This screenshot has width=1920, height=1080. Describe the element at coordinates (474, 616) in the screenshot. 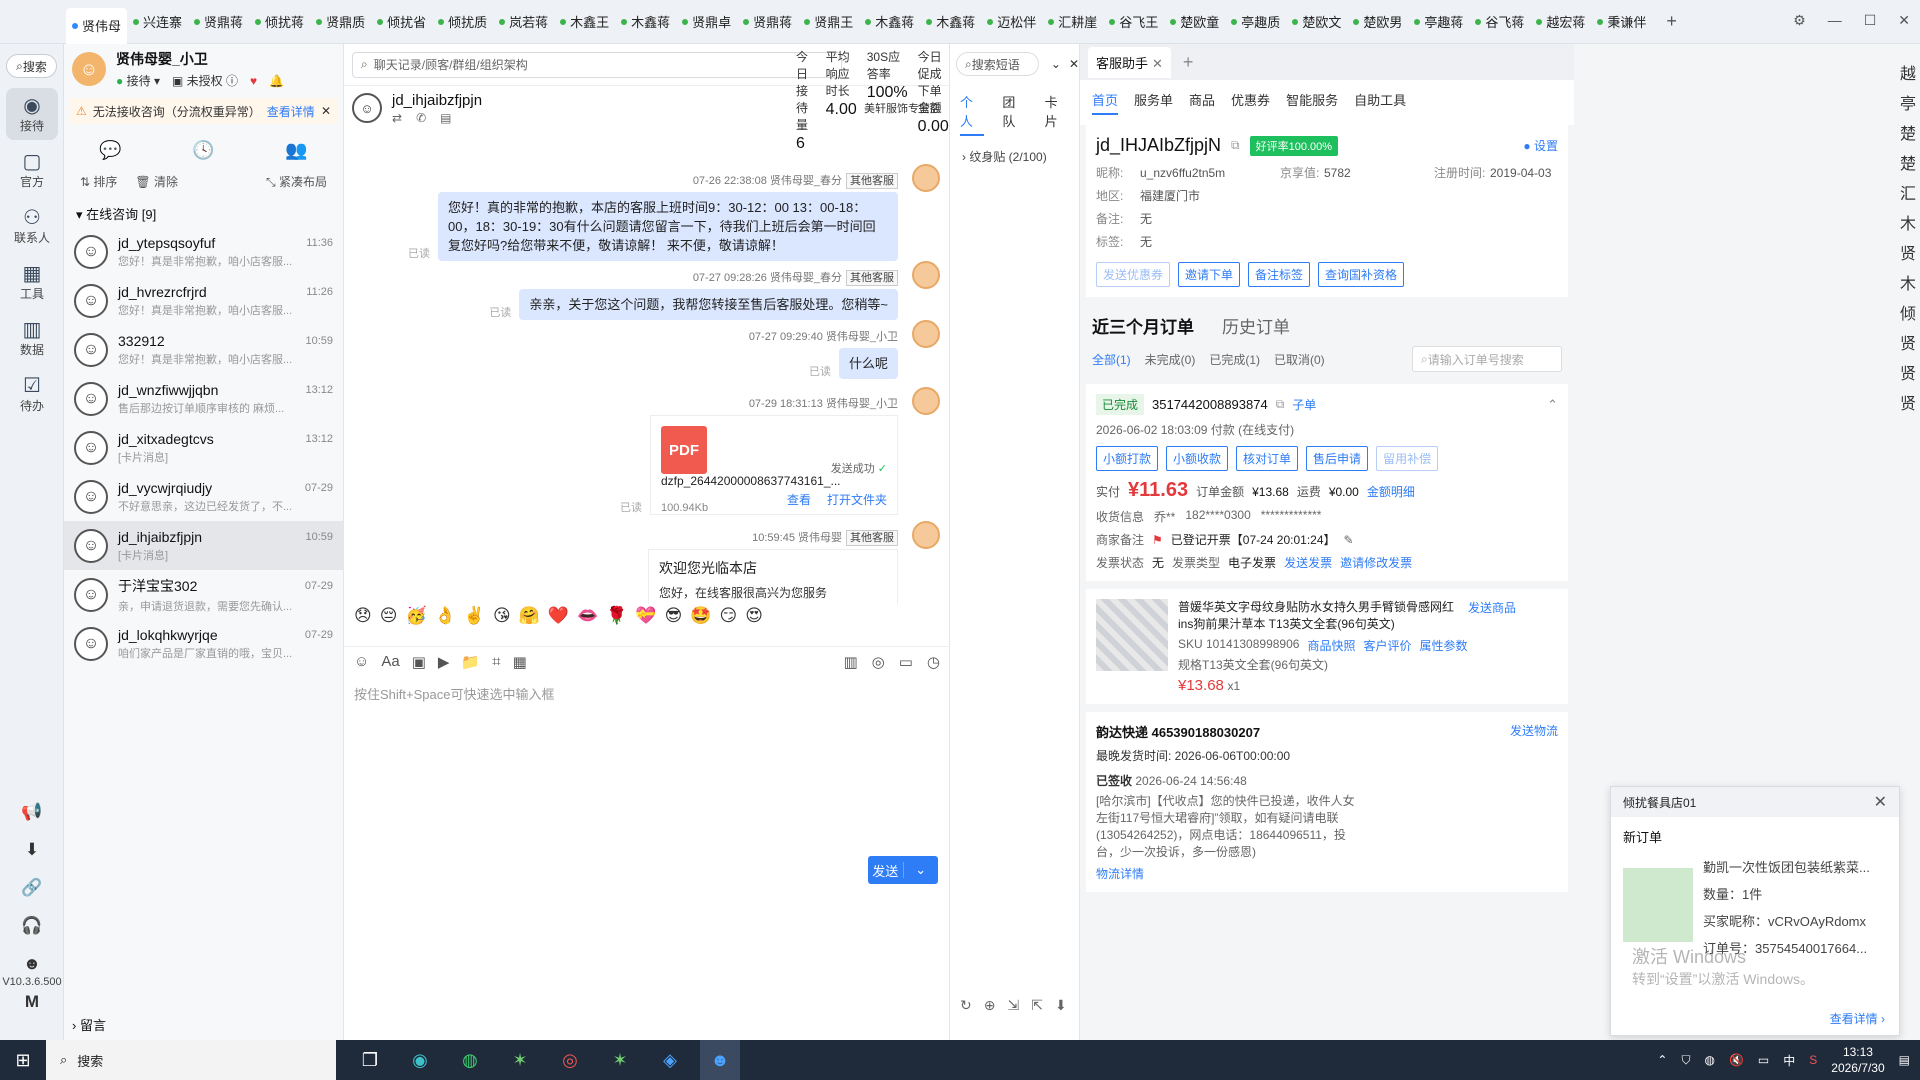

I see `quick-emoji-icon: ✌️` at that location.